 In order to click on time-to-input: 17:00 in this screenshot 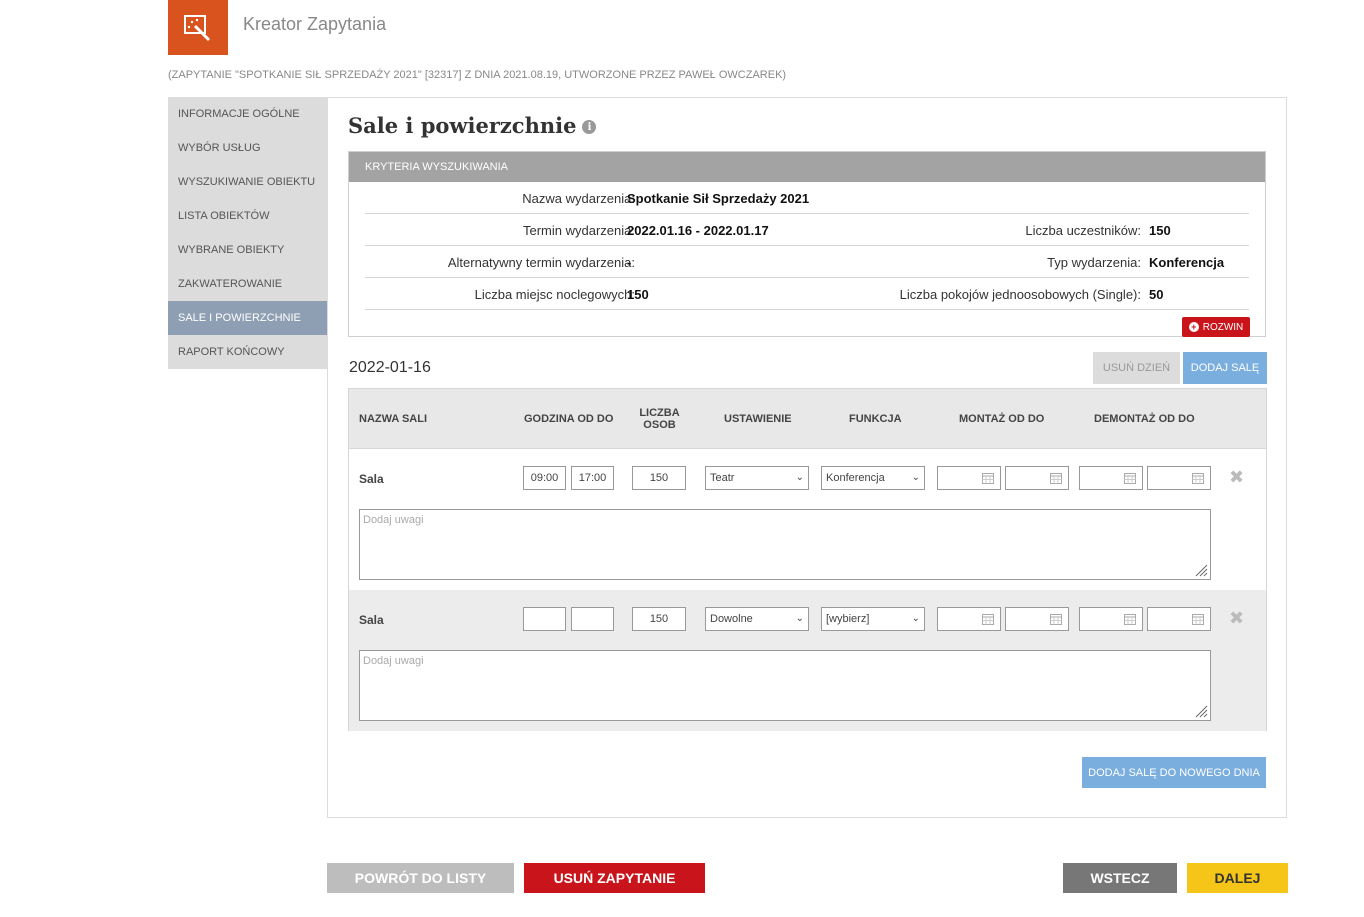, I will do `click(592, 478)`.